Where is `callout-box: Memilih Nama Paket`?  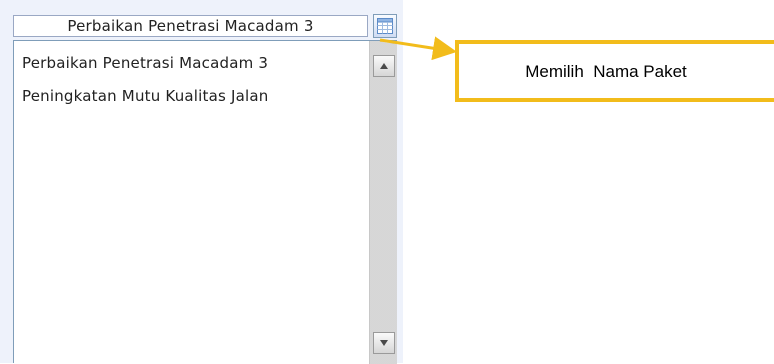 callout-box: Memilih Nama Paket is located at coordinates (614, 71).